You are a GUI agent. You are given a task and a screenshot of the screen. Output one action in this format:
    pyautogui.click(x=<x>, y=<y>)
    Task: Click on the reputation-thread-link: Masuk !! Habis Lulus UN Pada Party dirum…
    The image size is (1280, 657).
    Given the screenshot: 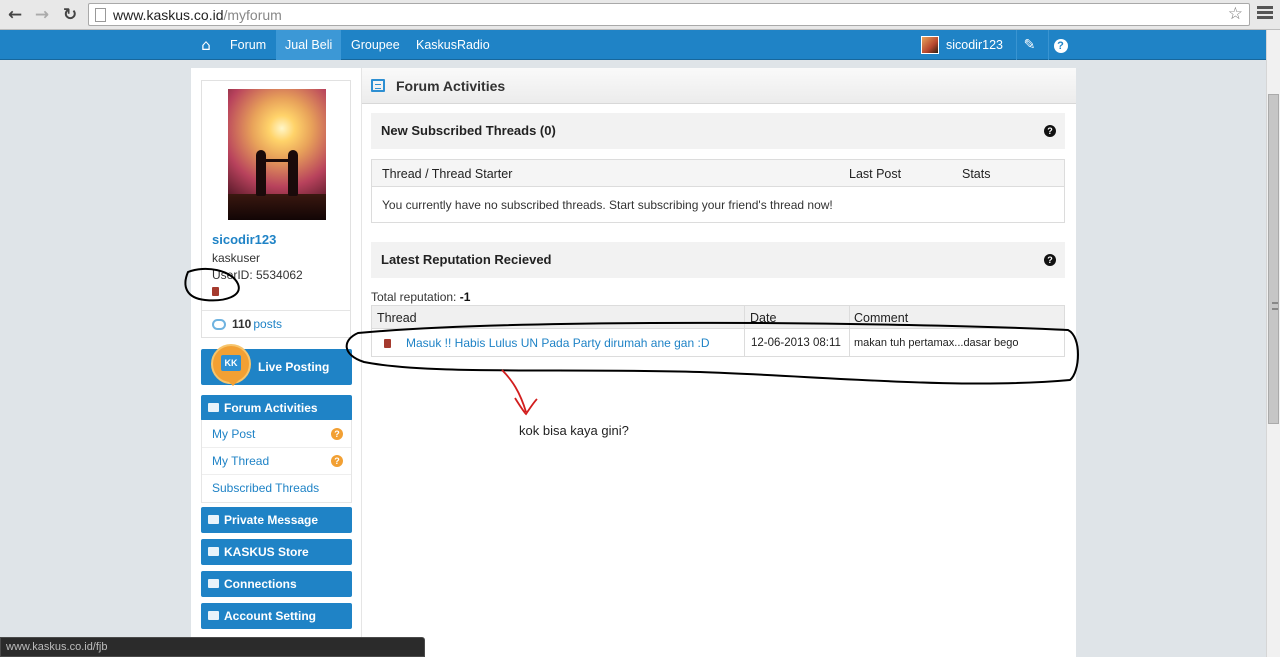 What is the action you would take?
    pyautogui.click(x=557, y=343)
    